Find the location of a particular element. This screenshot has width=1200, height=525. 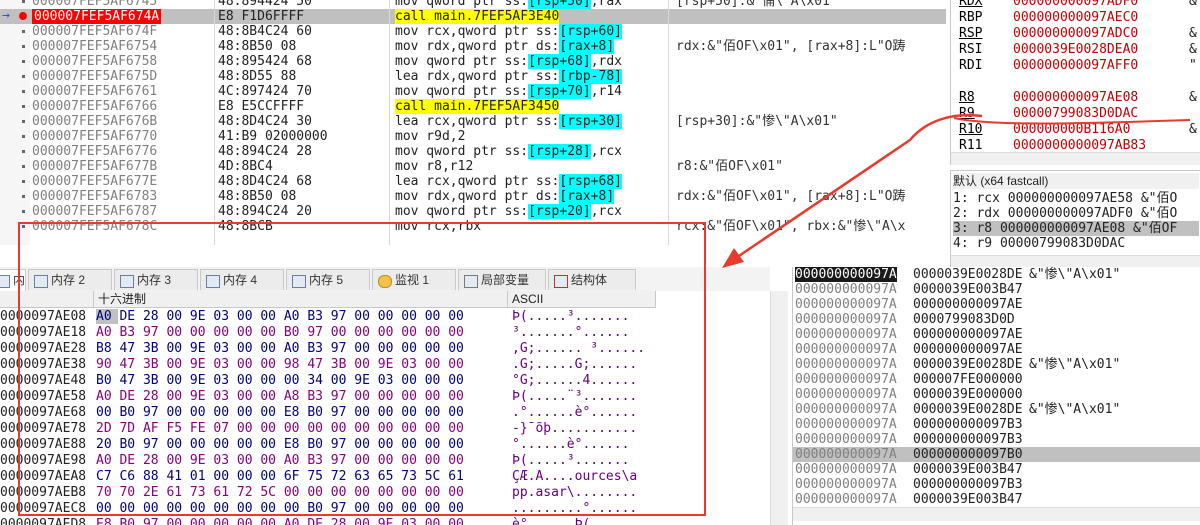

stack-value: 000000000097B0 is located at coordinates (968, 454).